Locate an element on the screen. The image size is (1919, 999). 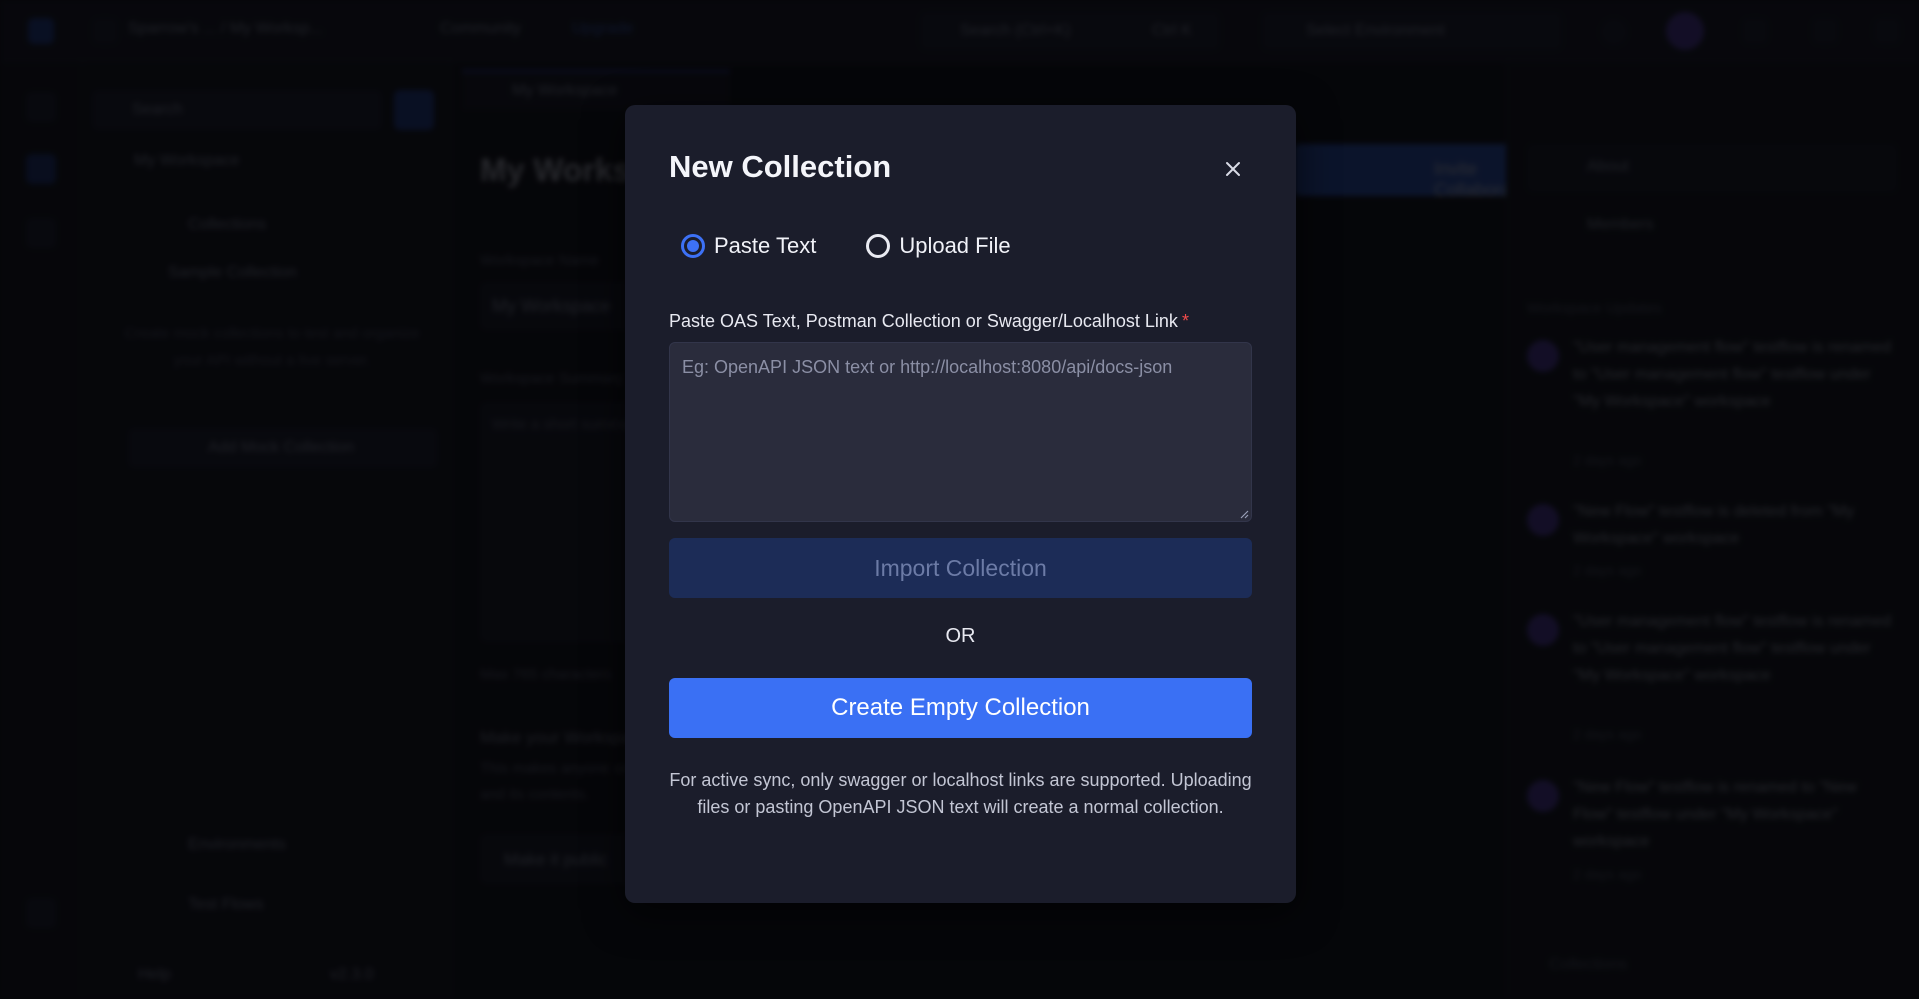
upload-file-option: Upload File is located at coordinates (938, 246).